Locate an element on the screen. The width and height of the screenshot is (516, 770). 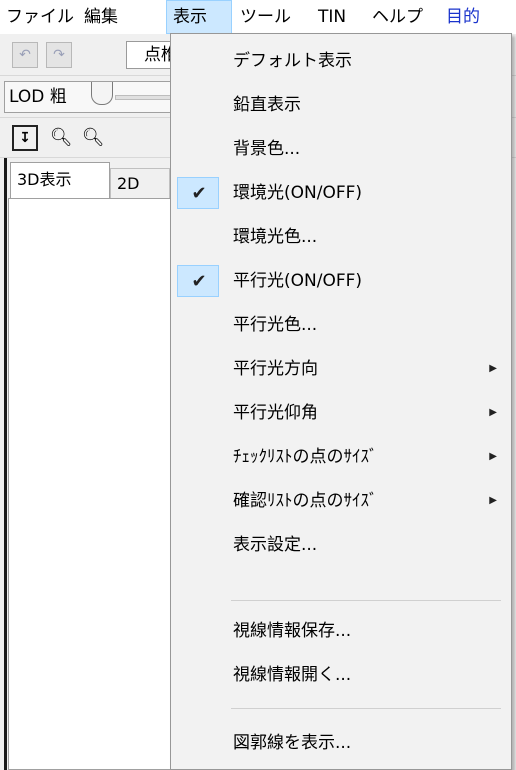
menu-item-label: 鉛直表示 is located at coordinates (267, 105).